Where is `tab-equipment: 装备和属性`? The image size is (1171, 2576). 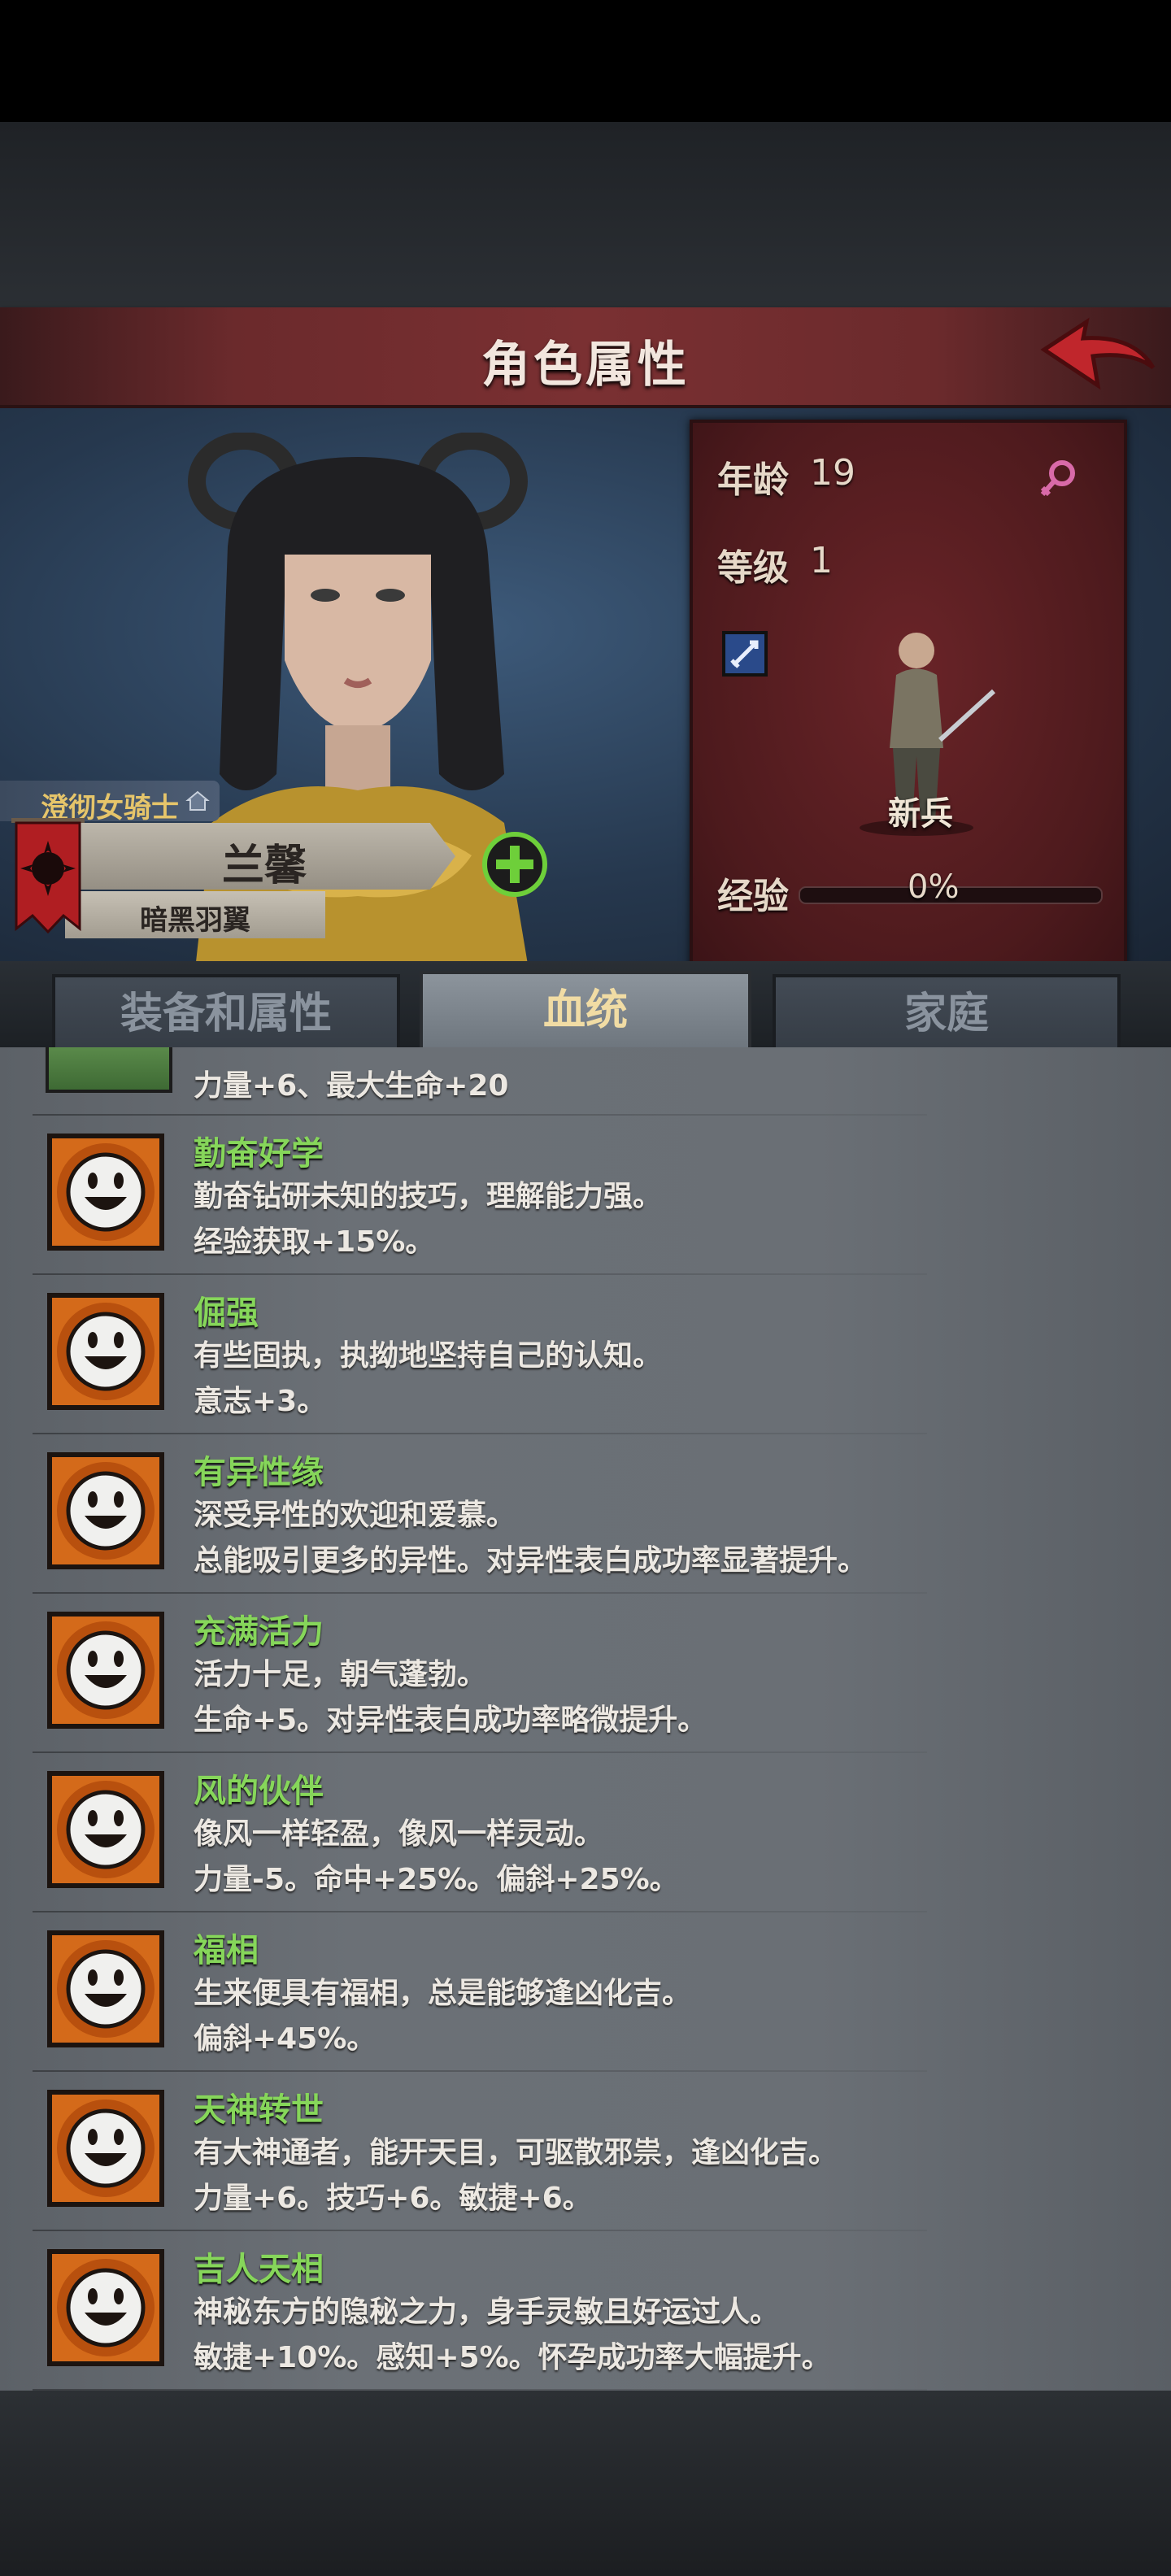 tab-equipment: 装备和属性 is located at coordinates (226, 1014).